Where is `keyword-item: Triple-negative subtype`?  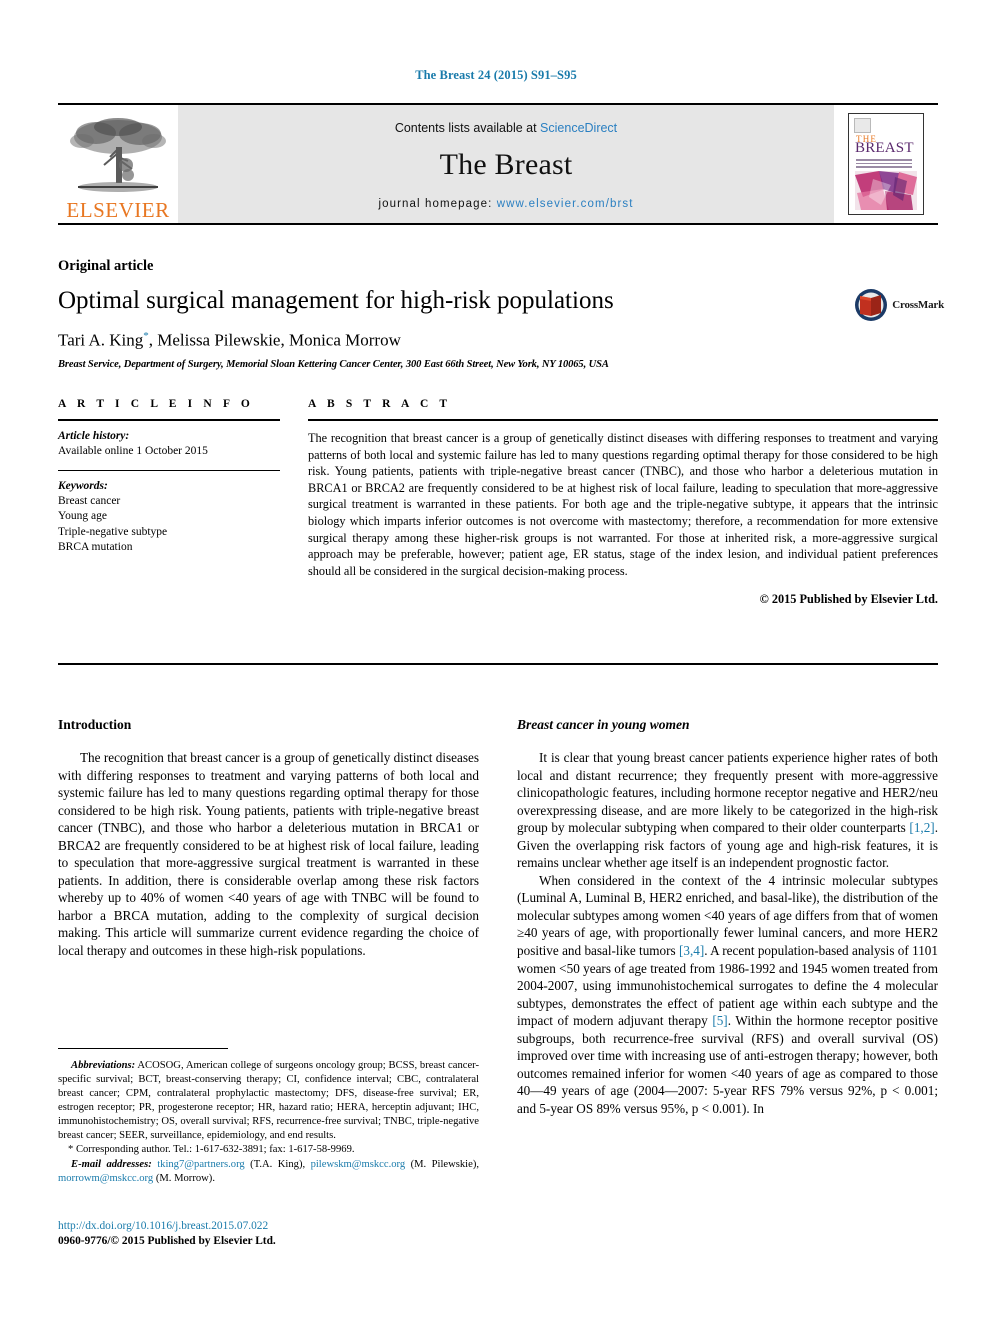 keyword-item: Triple-negative subtype is located at coordinates (113, 531).